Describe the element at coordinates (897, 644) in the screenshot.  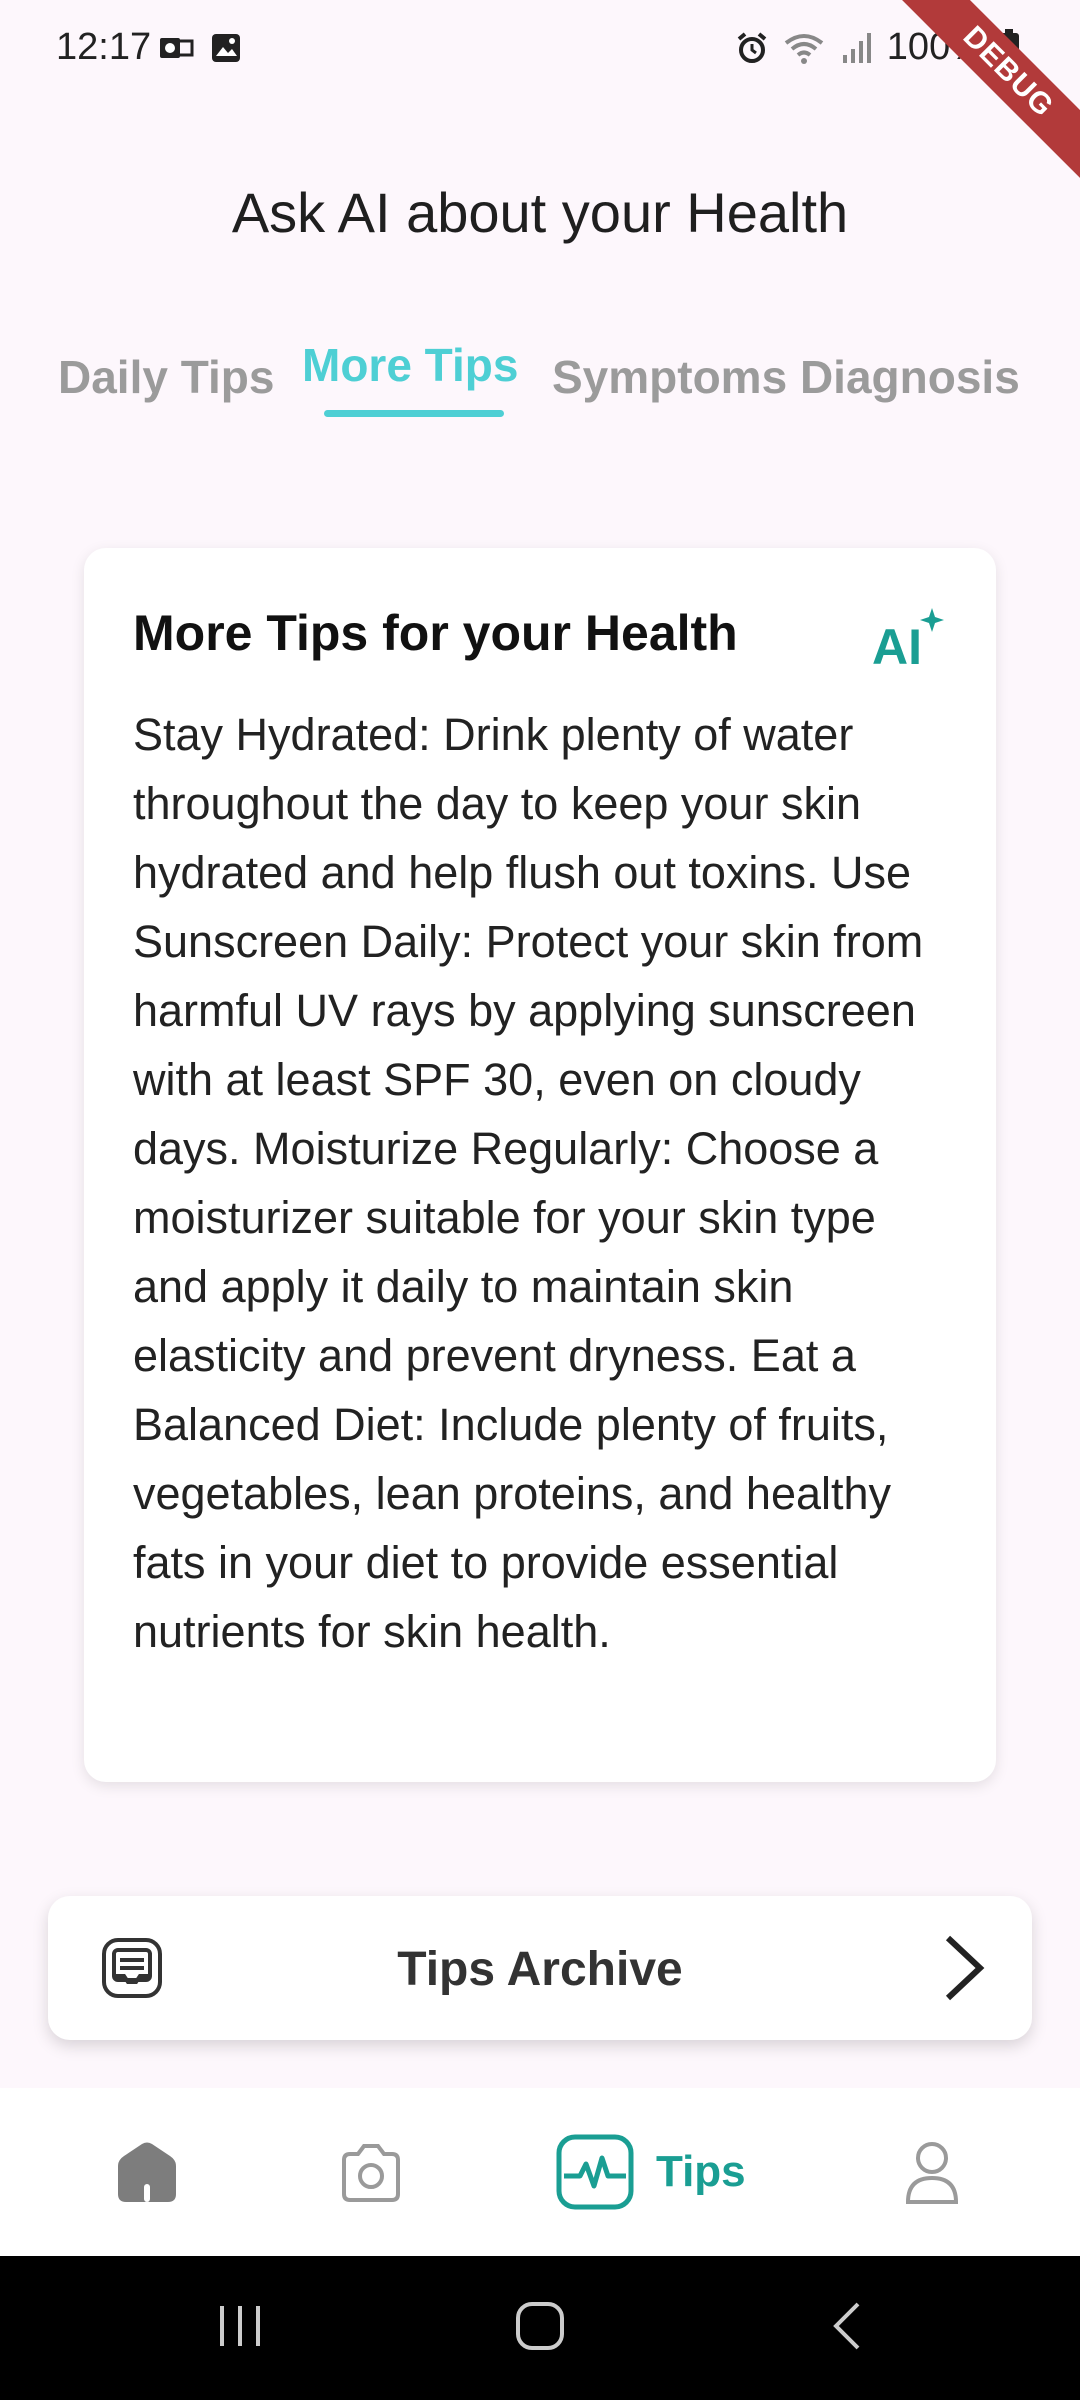
I see `svg-text: AI` at that location.